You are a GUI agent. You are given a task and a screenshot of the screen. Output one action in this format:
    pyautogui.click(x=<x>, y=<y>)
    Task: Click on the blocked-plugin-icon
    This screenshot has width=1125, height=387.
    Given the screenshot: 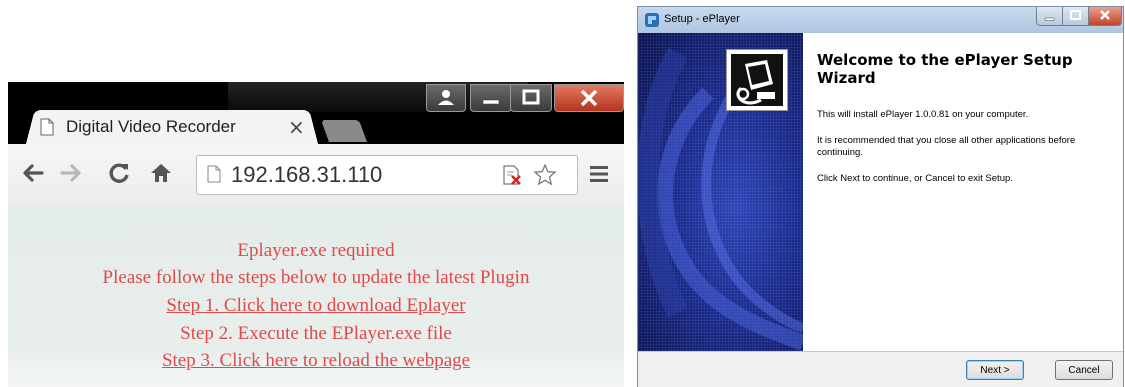 What is the action you would take?
    pyautogui.click(x=513, y=175)
    